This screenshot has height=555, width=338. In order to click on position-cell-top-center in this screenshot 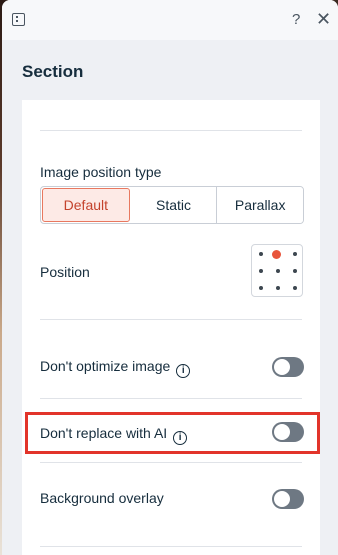, I will do `click(276, 254)`.